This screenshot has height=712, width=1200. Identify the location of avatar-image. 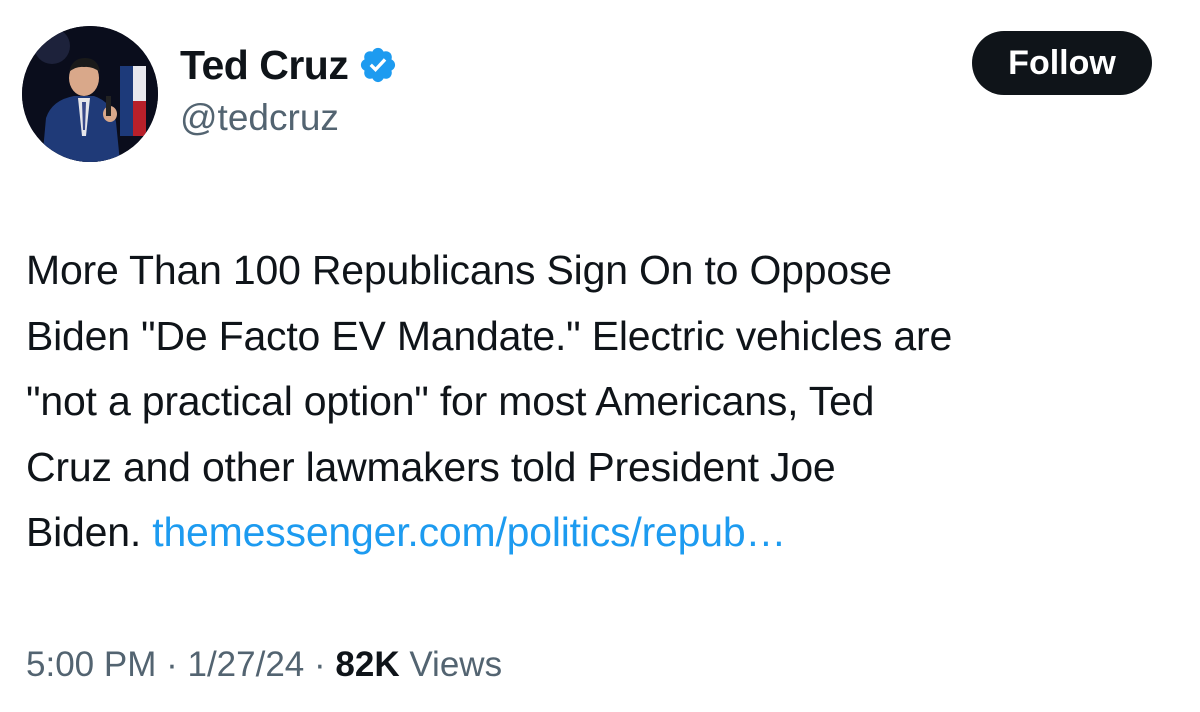
(90, 94).